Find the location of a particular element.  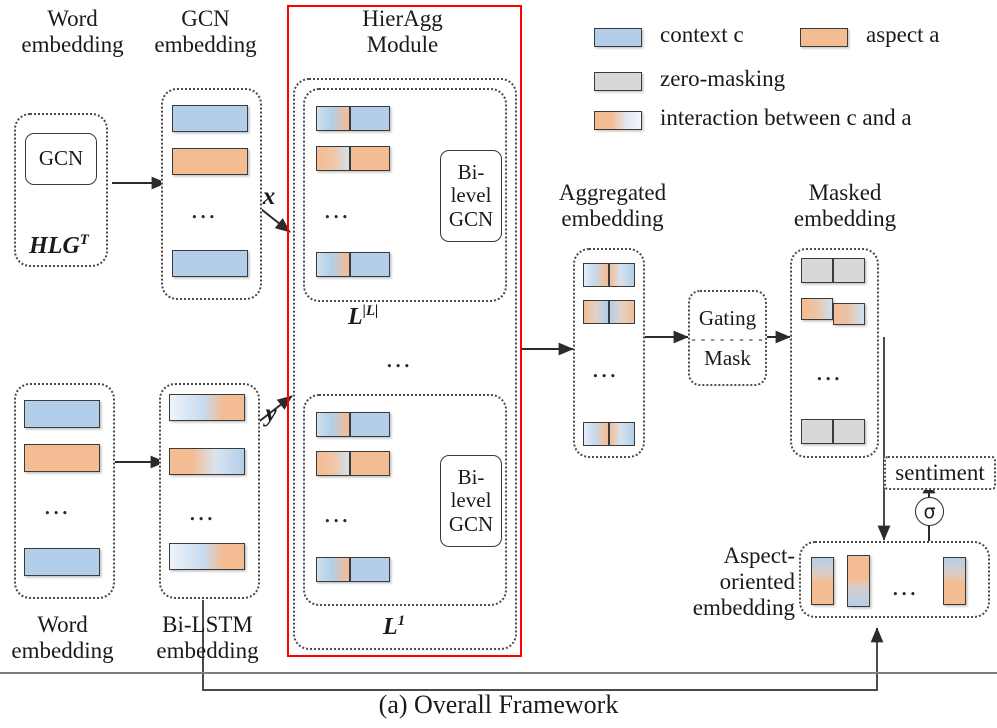

sentiment-label: sentiment is located at coordinates (940, 472).